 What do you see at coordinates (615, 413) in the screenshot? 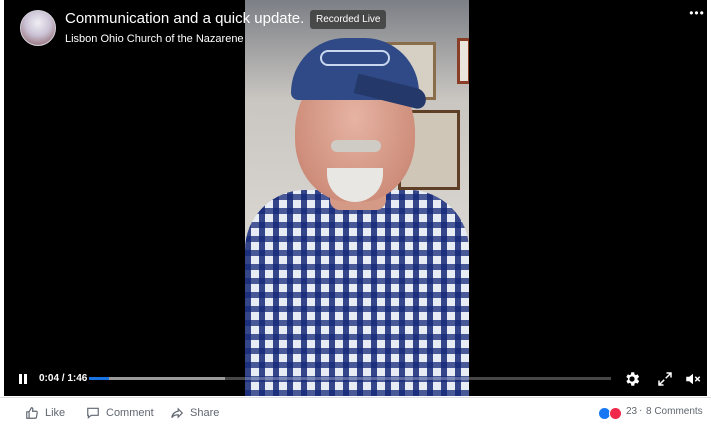
I see `love-reaction-icon` at bounding box center [615, 413].